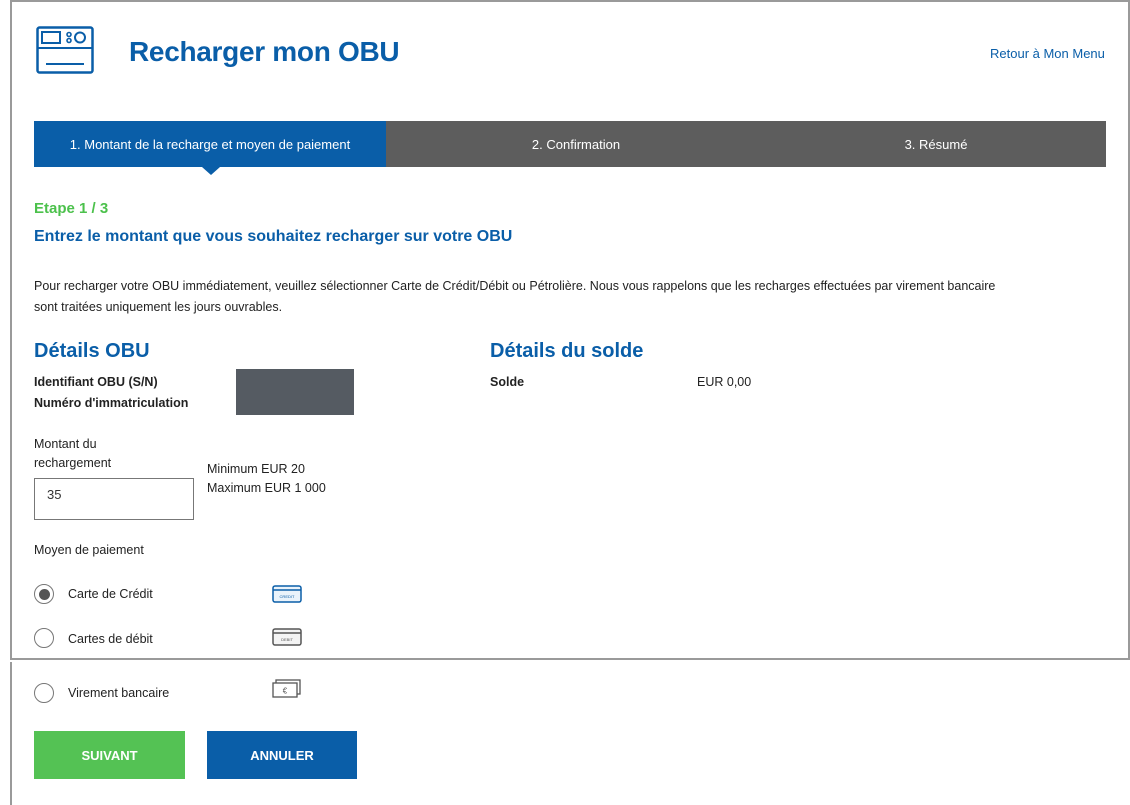 This screenshot has width=1130, height=805. I want to click on option-credit-card-label: Carte de Crédit, so click(110, 594).